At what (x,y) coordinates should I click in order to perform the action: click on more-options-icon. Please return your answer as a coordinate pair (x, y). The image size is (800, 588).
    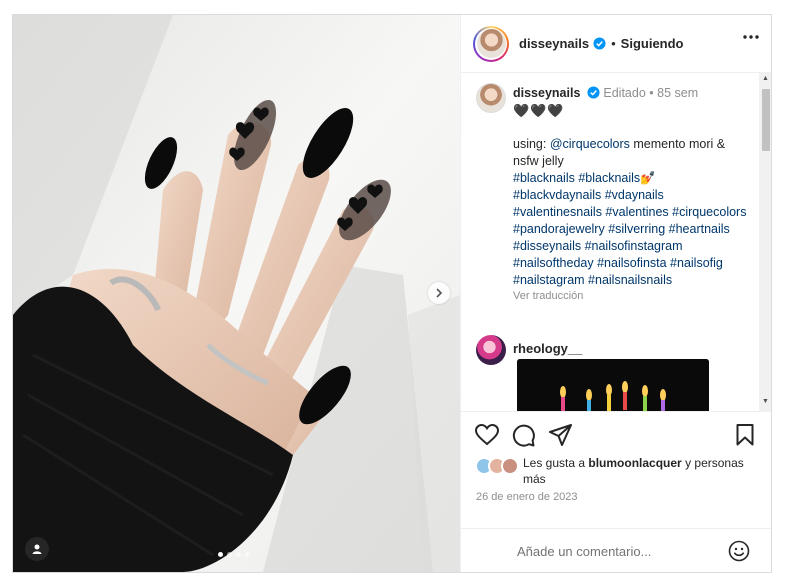
    Looking at the image, I should click on (751, 37).